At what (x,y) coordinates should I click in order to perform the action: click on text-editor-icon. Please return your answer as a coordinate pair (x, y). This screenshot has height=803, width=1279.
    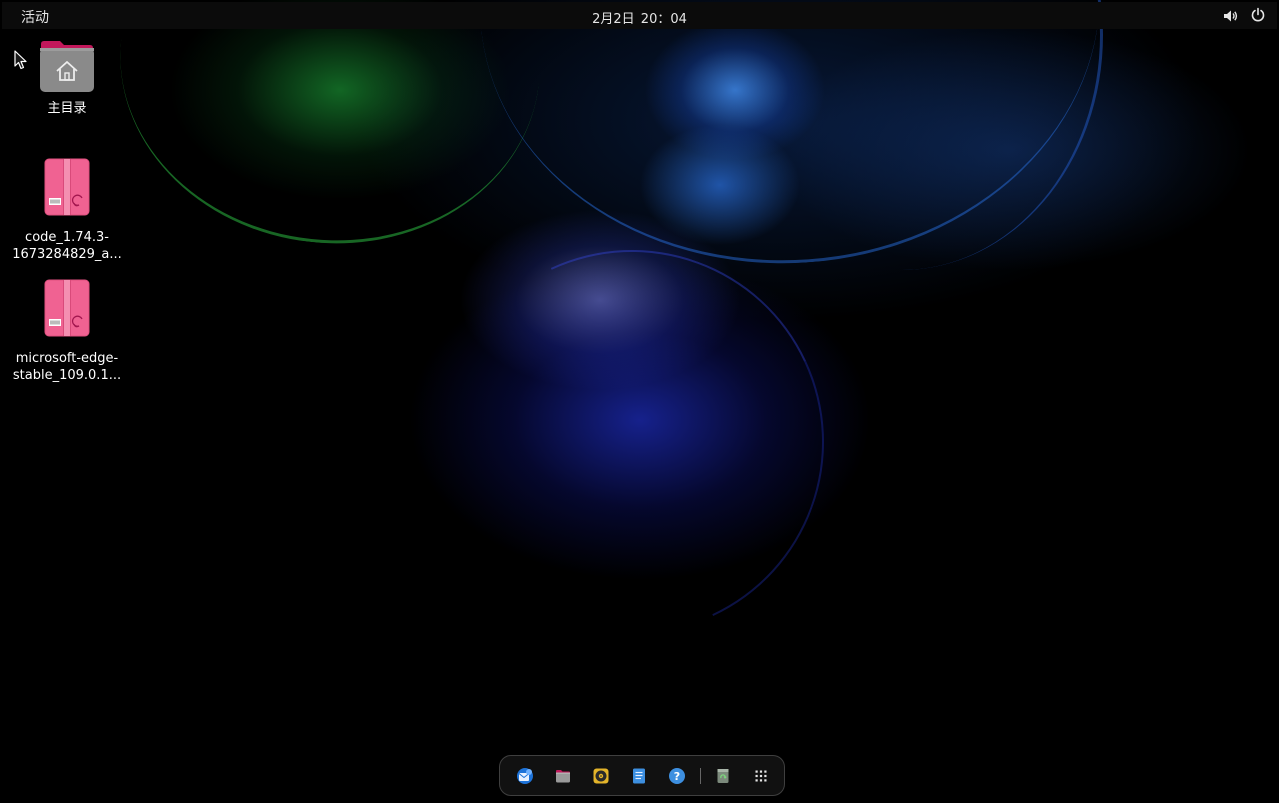
    Looking at the image, I should click on (639, 776).